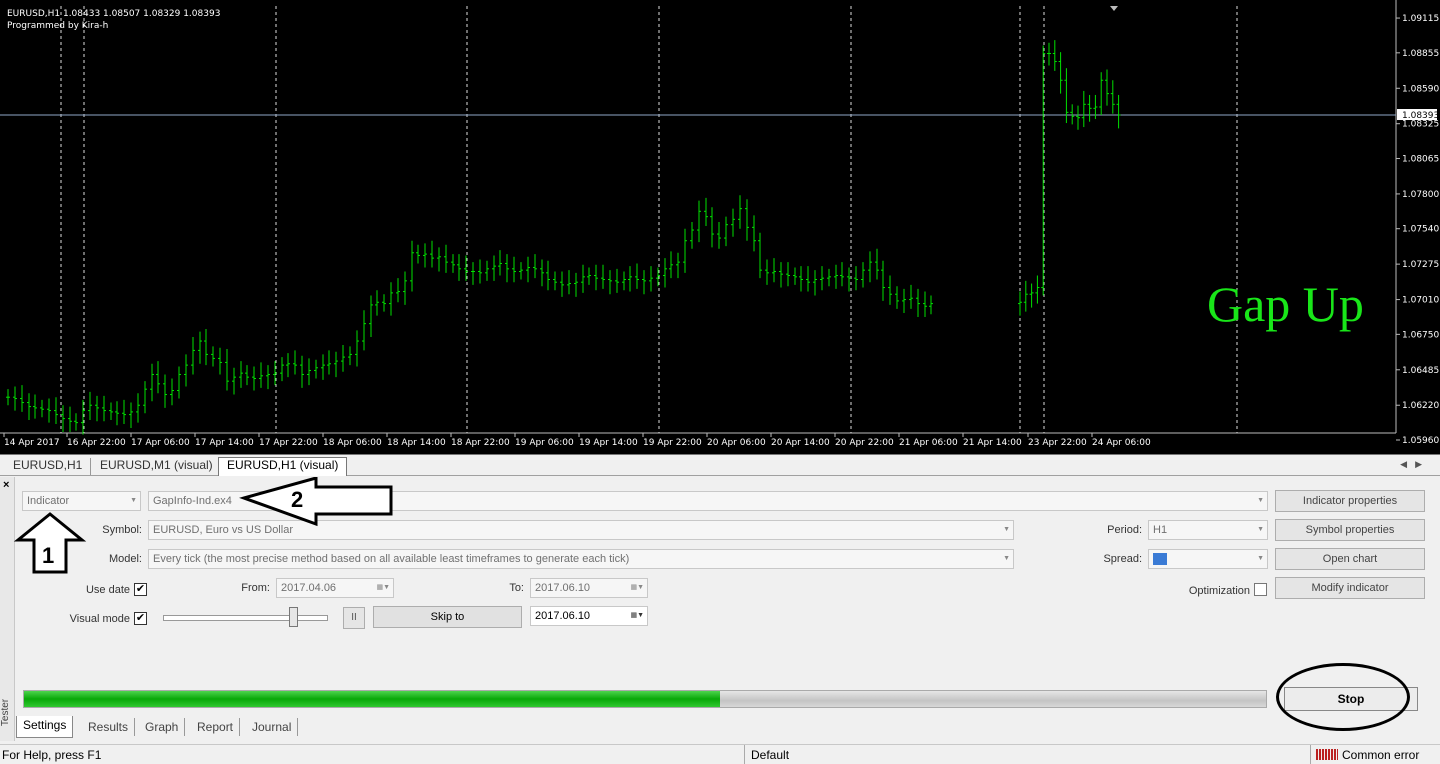 This screenshot has width=1440, height=764. What do you see at coordinates (1420, 406) in the screenshot?
I see `price-tick-label: 1.06220` at bounding box center [1420, 406].